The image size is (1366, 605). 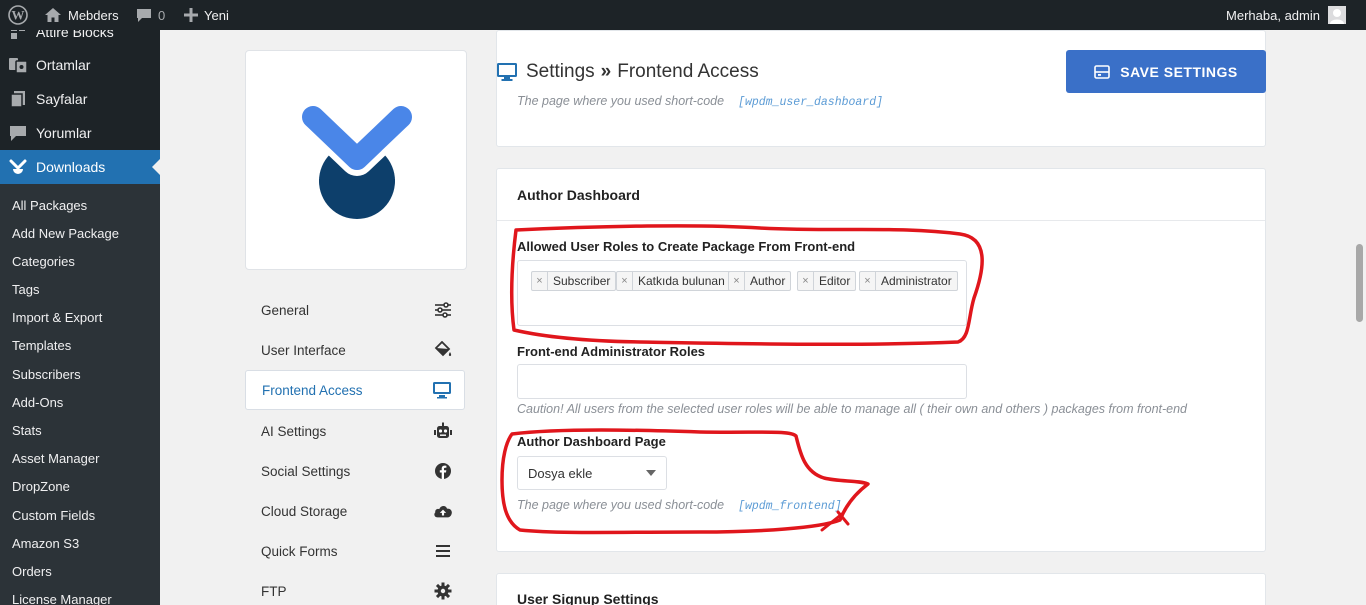 What do you see at coordinates (560, 473) in the screenshot?
I see `select-value: Dosya ekle` at bounding box center [560, 473].